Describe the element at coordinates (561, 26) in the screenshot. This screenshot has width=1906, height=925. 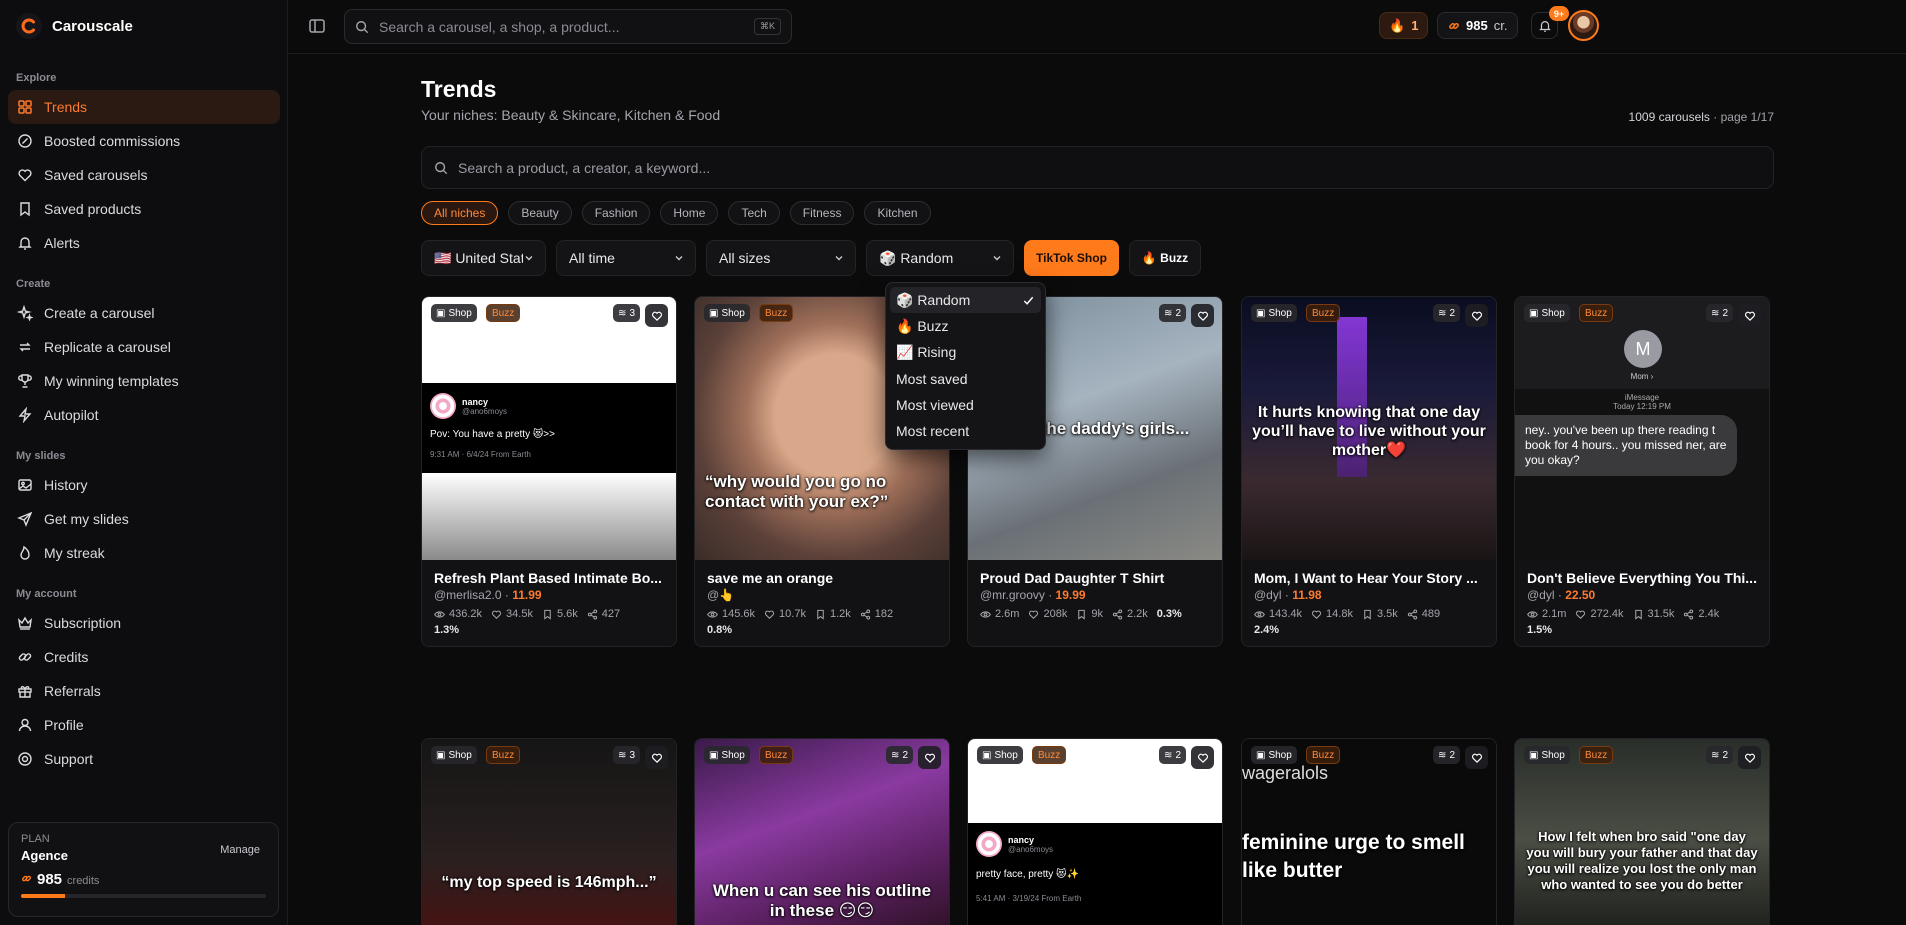
I see `global-search-input` at that location.